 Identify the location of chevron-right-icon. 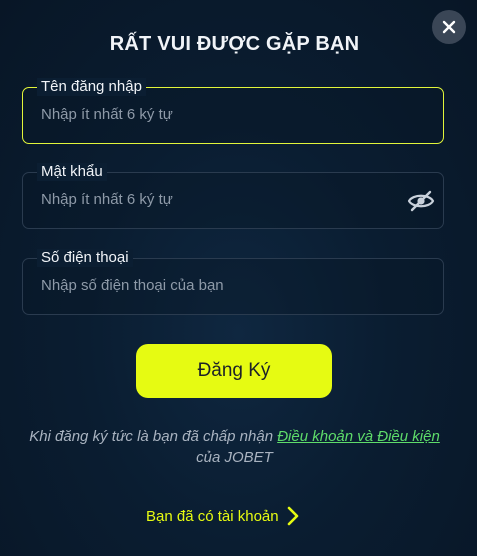
(292, 516).